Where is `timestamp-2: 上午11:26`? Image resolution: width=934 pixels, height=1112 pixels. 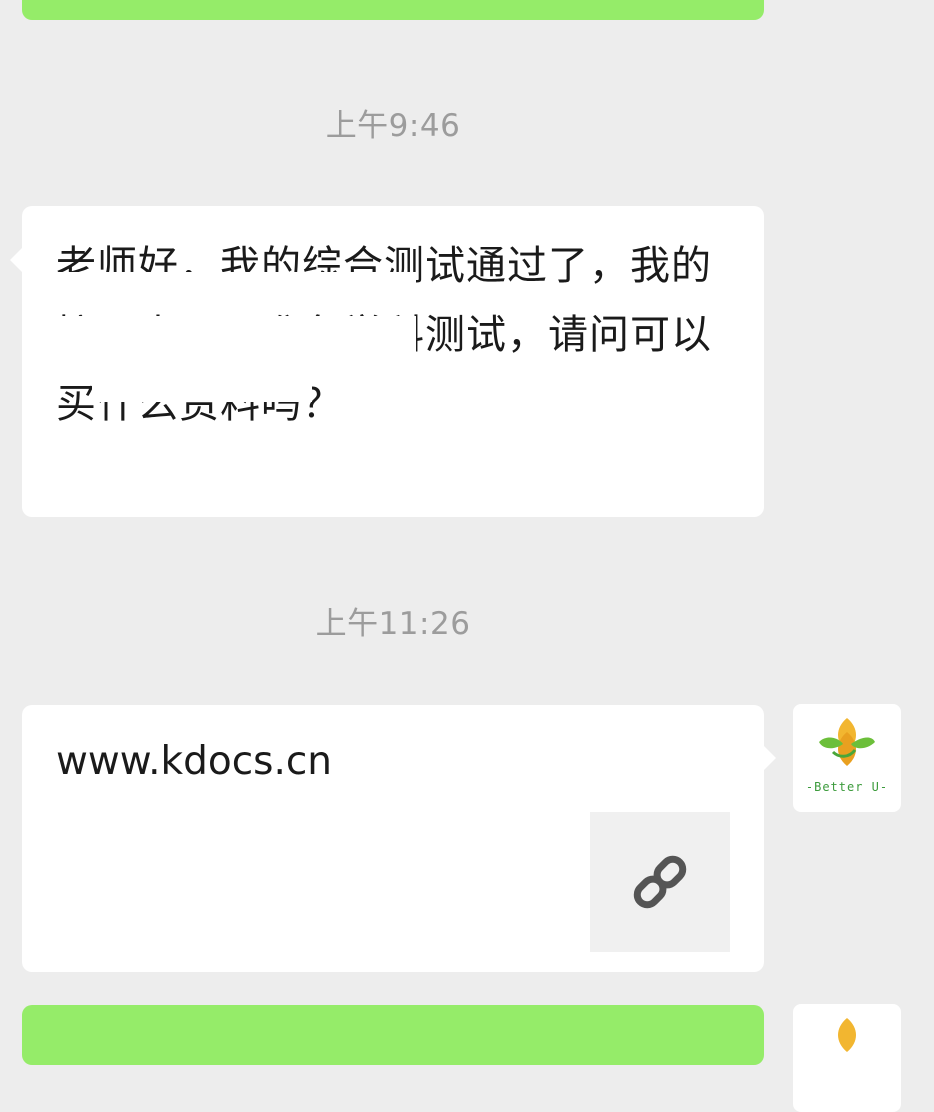
timestamp-2: 上午11:26 is located at coordinates (393, 624).